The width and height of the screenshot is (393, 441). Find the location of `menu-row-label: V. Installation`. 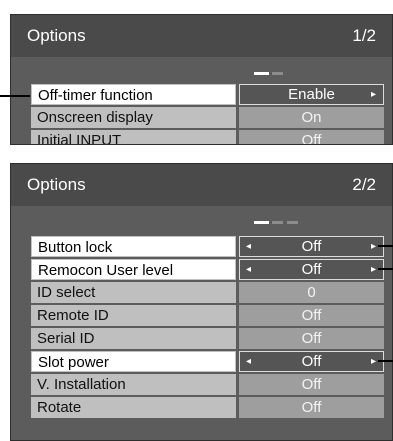

menu-row-label: V. Installation is located at coordinates (133, 384).